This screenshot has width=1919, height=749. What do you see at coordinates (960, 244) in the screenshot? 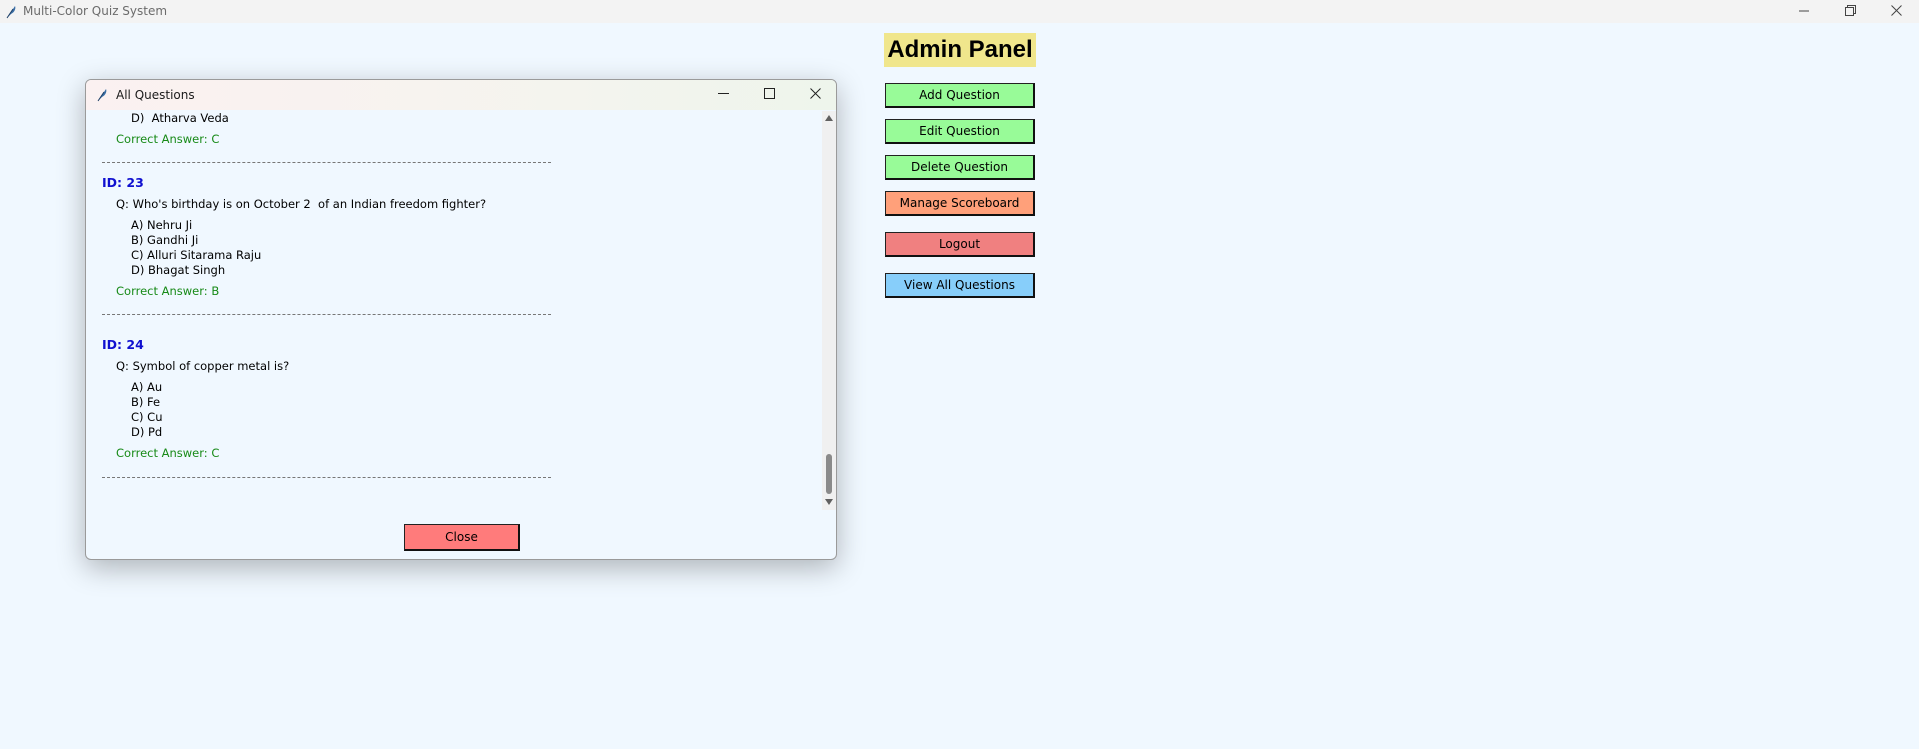
I see `logout-button: Logout` at bounding box center [960, 244].